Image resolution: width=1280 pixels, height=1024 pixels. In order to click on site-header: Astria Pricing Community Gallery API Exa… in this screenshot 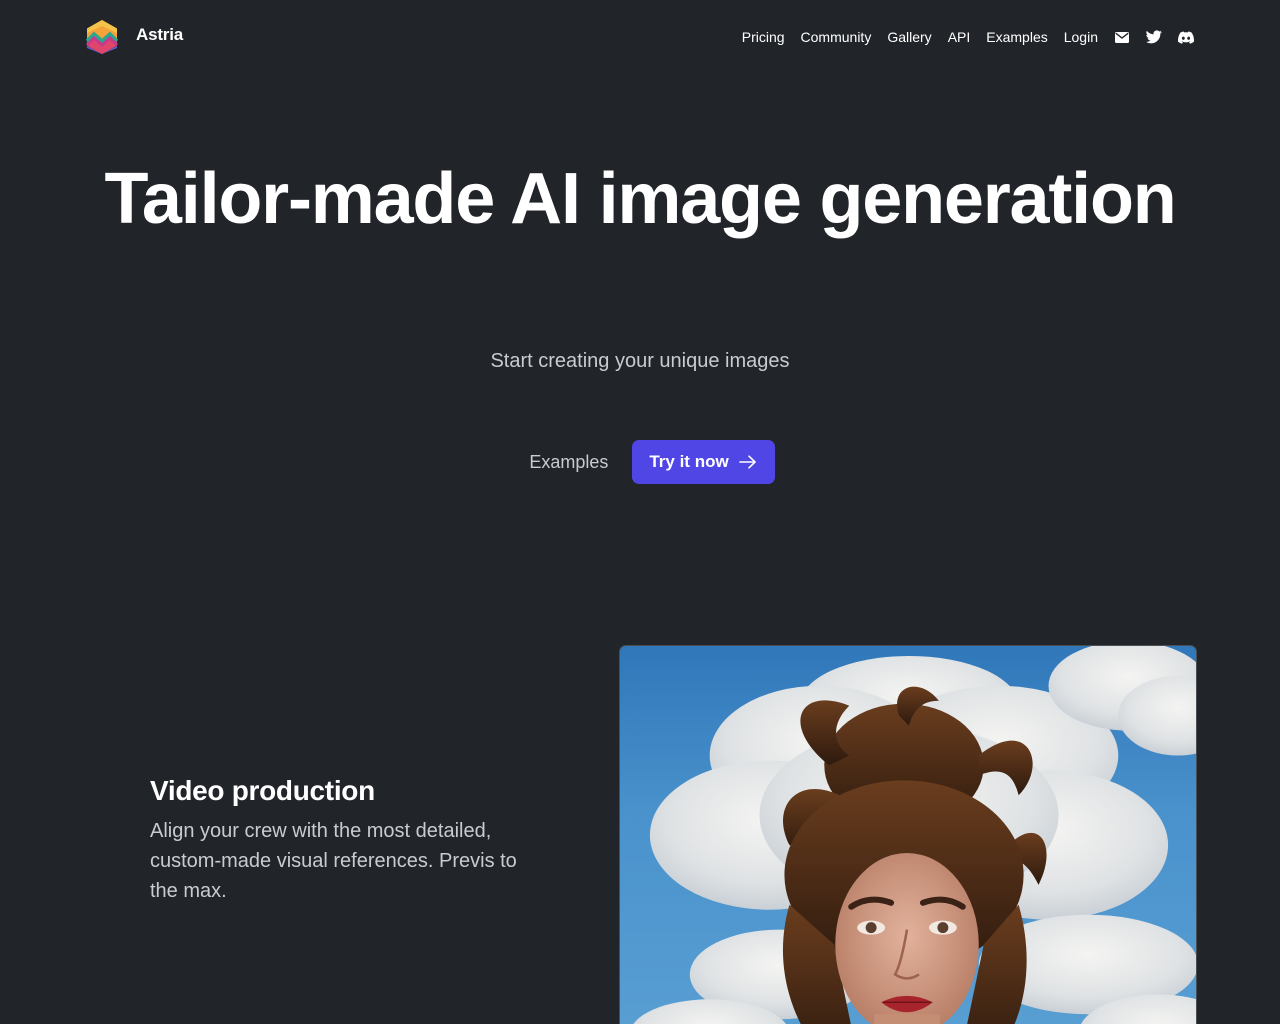, I will do `click(640, 37)`.